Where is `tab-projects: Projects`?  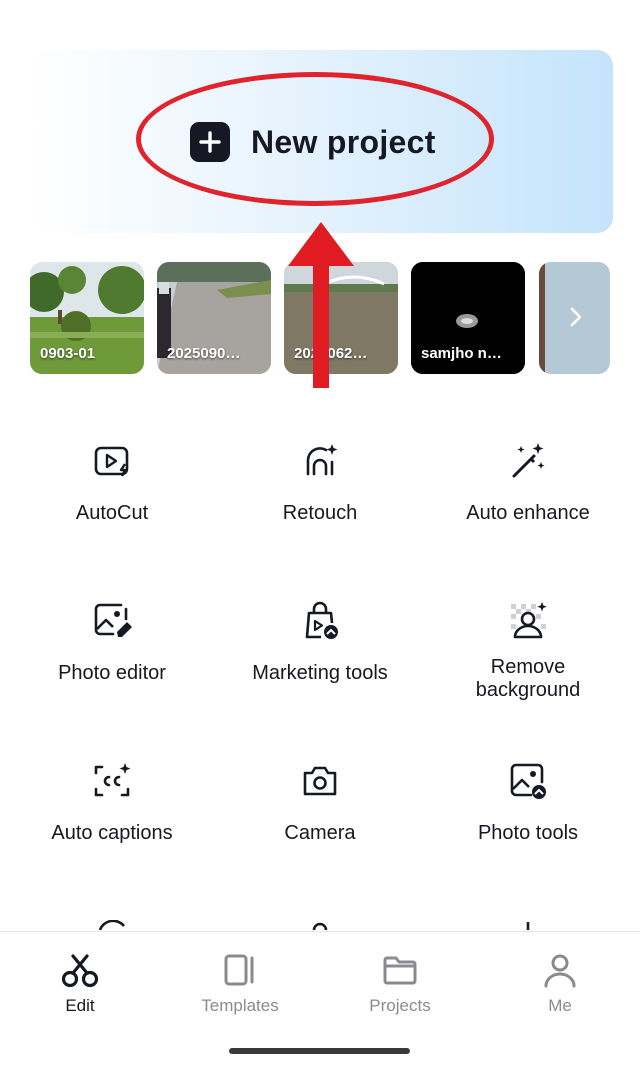 tab-projects: Projects is located at coordinates (400, 983).